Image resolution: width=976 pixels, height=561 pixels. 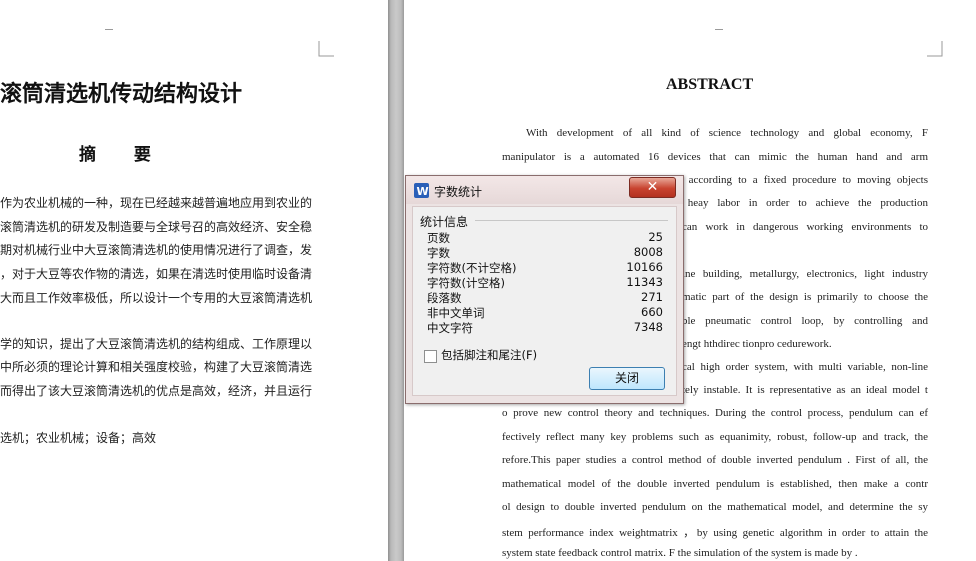 I want to click on dialog-titlebar: W 字数统计 ✕, so click(x=544, y=190).